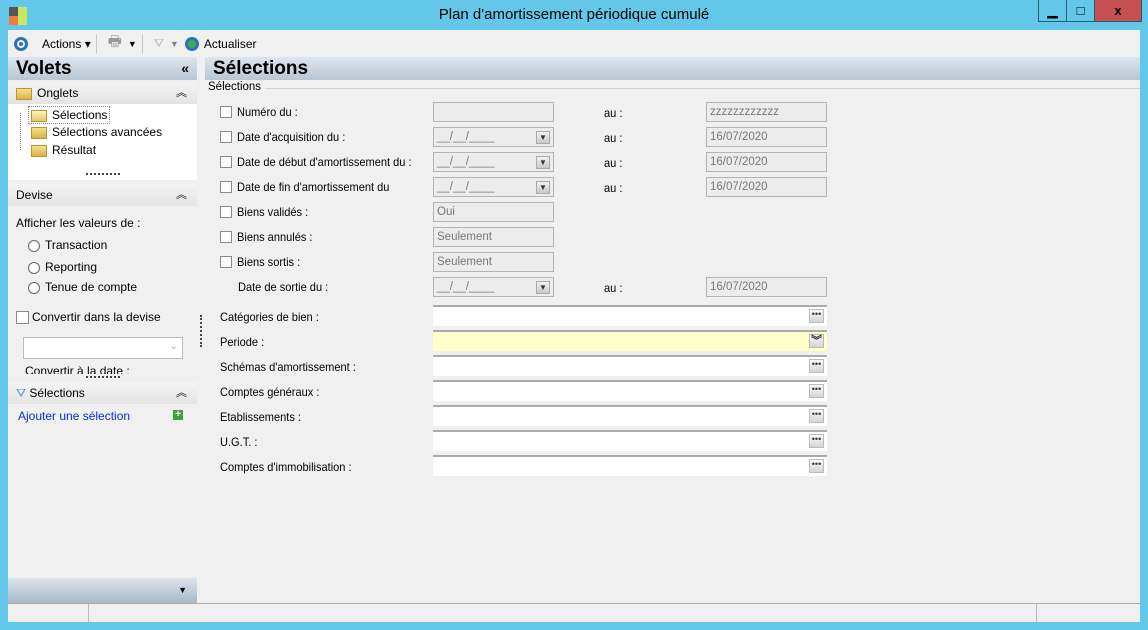 This screenshot has width=1148, height=630. What do you see at coordinates (261, 417) in the screenshot?
I see `lookup-label: Etablissements :` at bounding box center [261, 417].